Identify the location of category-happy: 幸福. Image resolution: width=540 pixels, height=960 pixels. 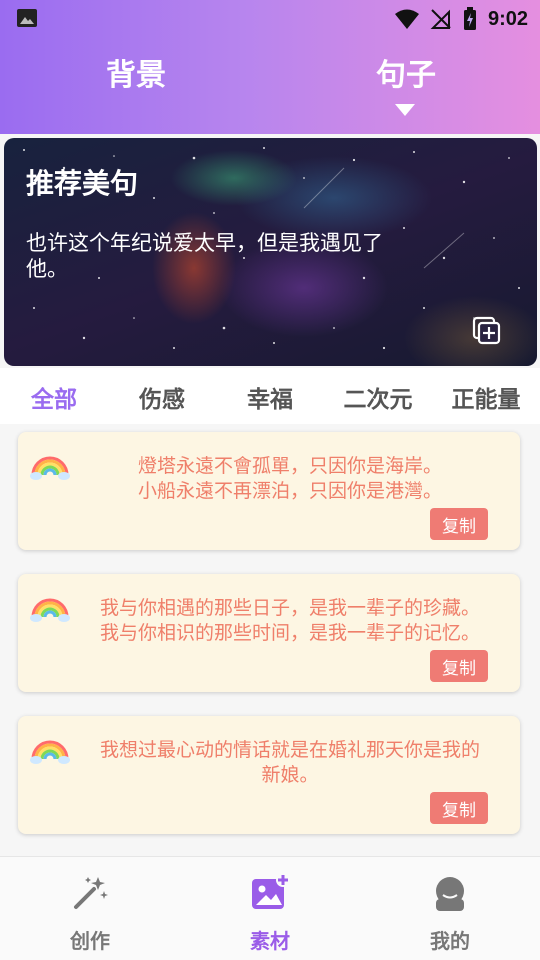
(270, 397).